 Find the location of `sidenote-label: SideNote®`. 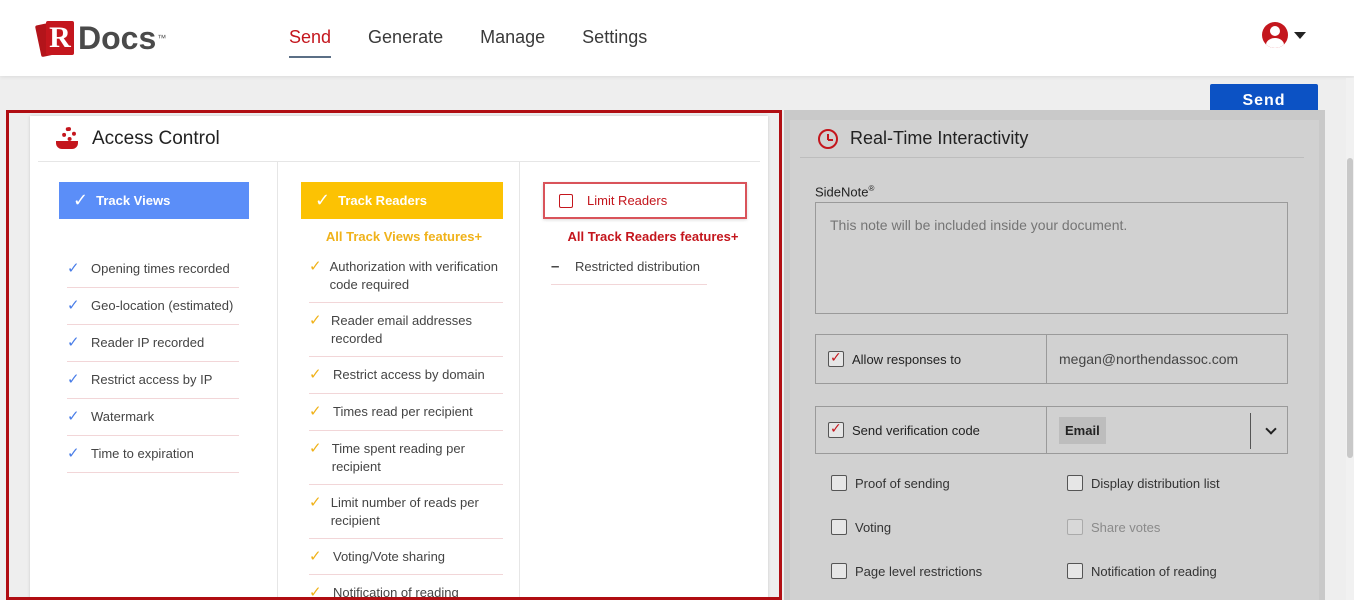

sidenote-label: SideNote® is located at coordinates (845, 192).